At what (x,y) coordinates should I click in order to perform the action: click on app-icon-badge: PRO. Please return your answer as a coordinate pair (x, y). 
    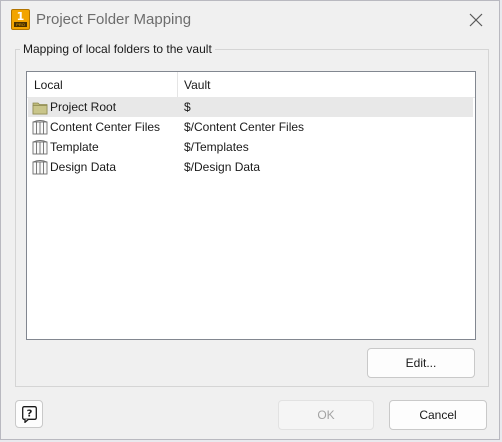
    Looking at the image, I should click on (20, 24).